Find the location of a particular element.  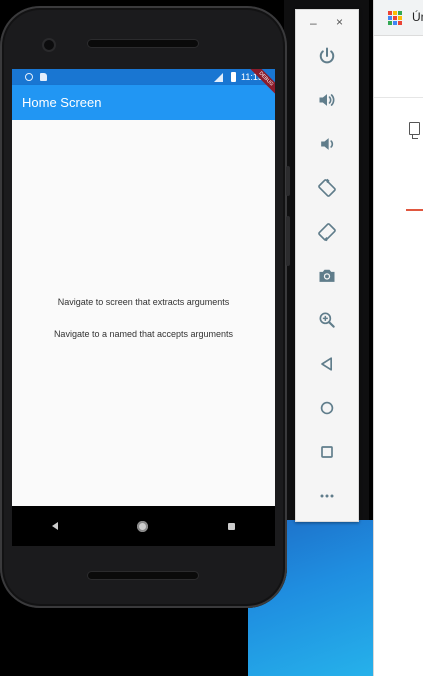

close-button: × is located at coordinates (339, 22).